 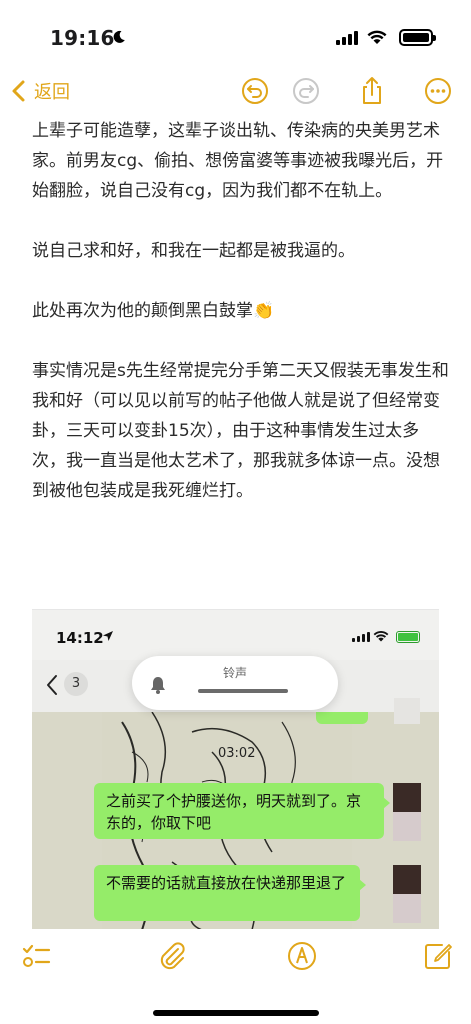 What do you see at coordinates (306, 91) in the screenshot?
I see `redo-icon` at bounding box center [306, 91].